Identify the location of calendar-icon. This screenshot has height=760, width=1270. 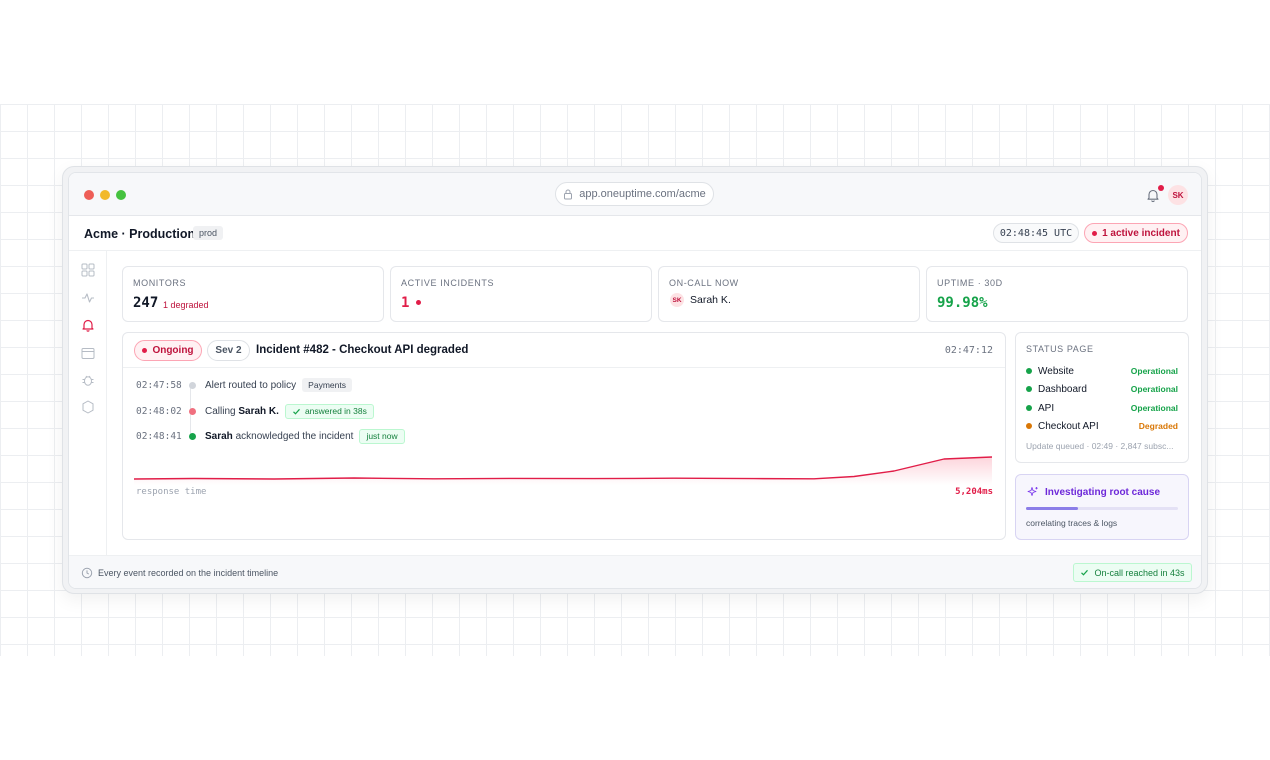
(88, 353).